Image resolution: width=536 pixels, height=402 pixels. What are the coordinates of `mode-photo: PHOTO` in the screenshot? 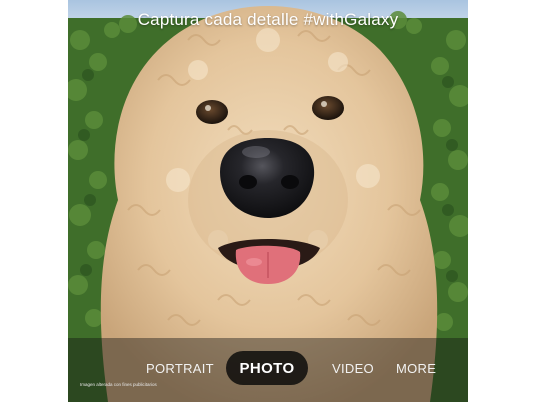 It's located at (267, 368).